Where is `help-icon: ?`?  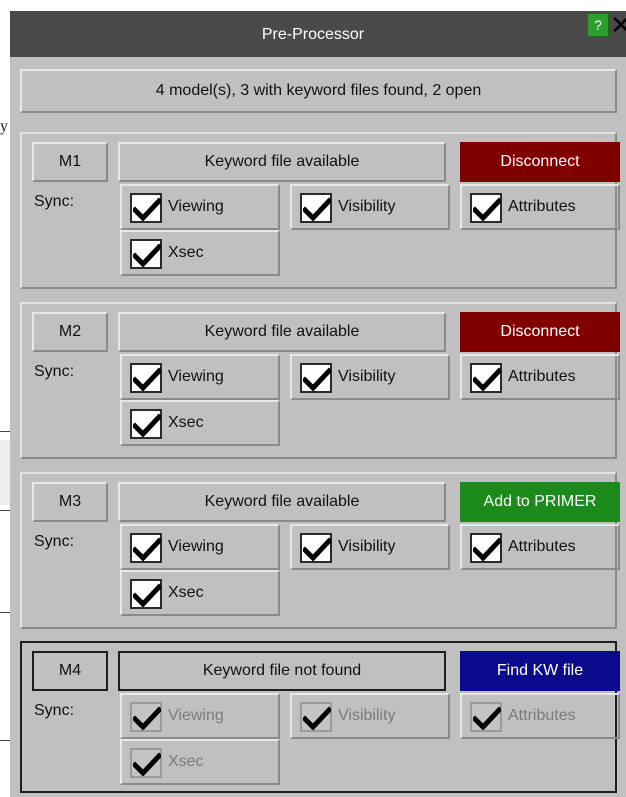 help-icon: ? is located at coordinates (598, 25).